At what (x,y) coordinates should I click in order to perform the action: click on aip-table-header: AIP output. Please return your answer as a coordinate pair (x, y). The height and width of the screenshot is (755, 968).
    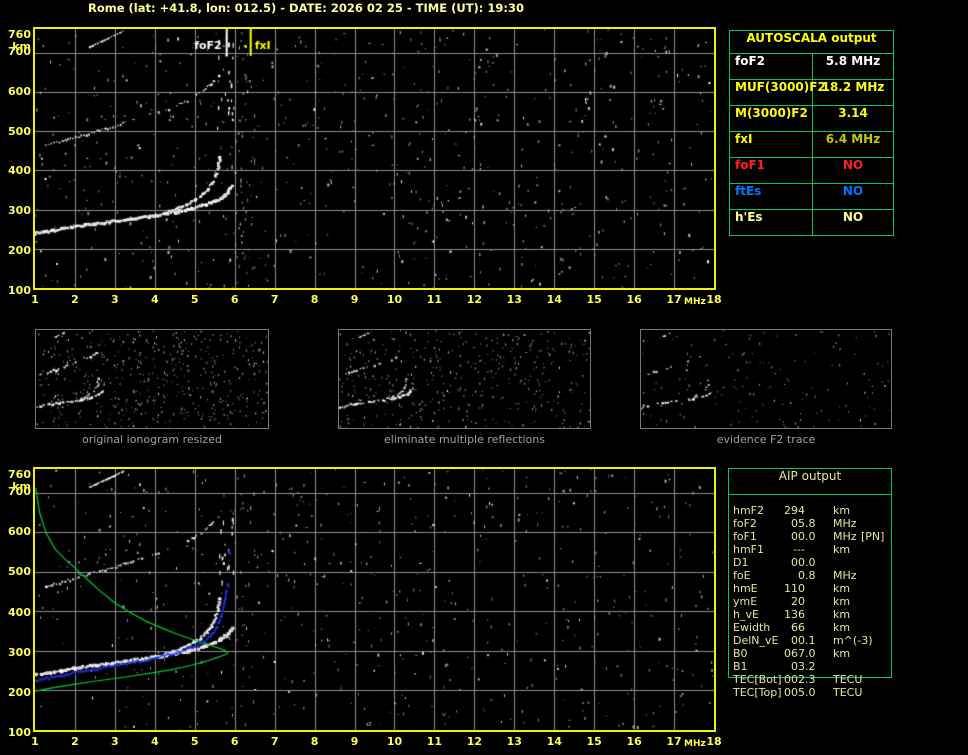
    Looking at the image, I should click on (810, 482).